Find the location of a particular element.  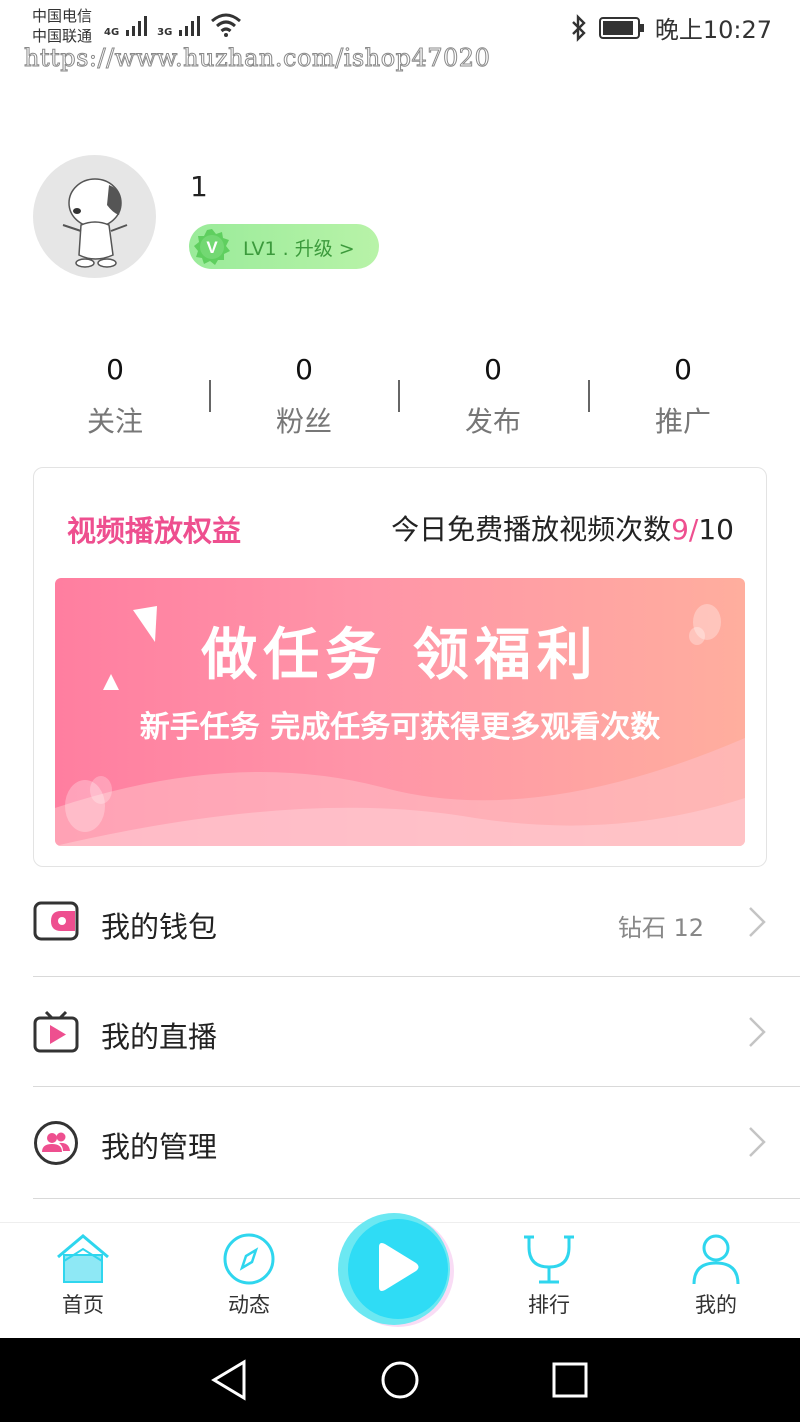

tab-mine: 我的 is located at coordinates (716, 1276).